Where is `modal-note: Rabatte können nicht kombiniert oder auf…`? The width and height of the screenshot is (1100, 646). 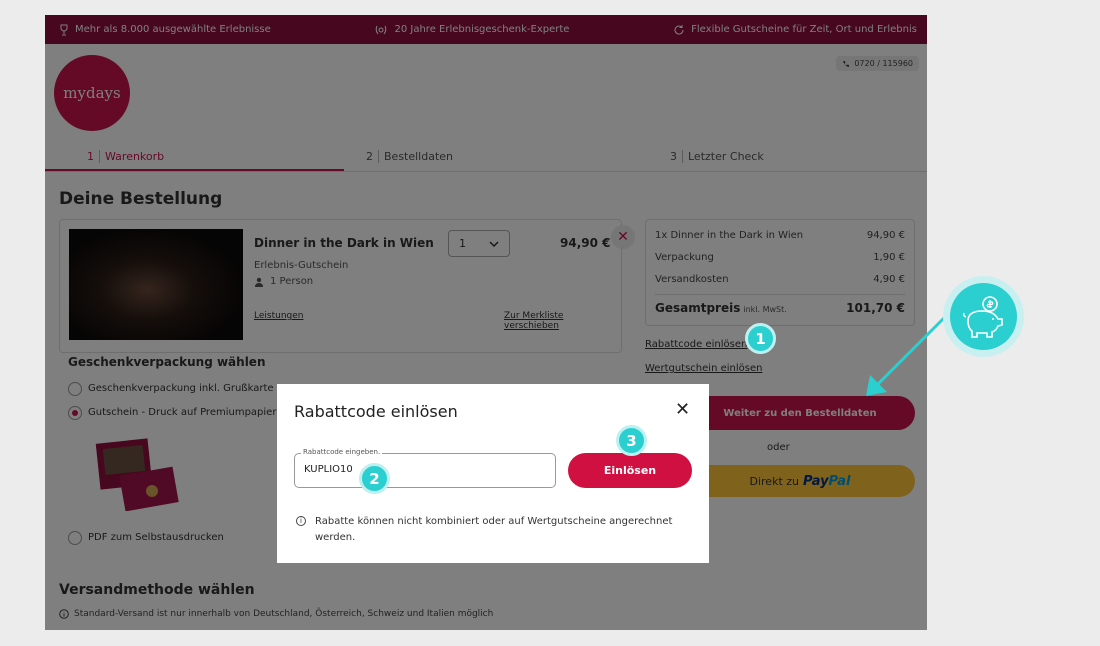 modal-note: Rabatte können nicht kombiniert oder auf… is located at coordinates (494, 529).